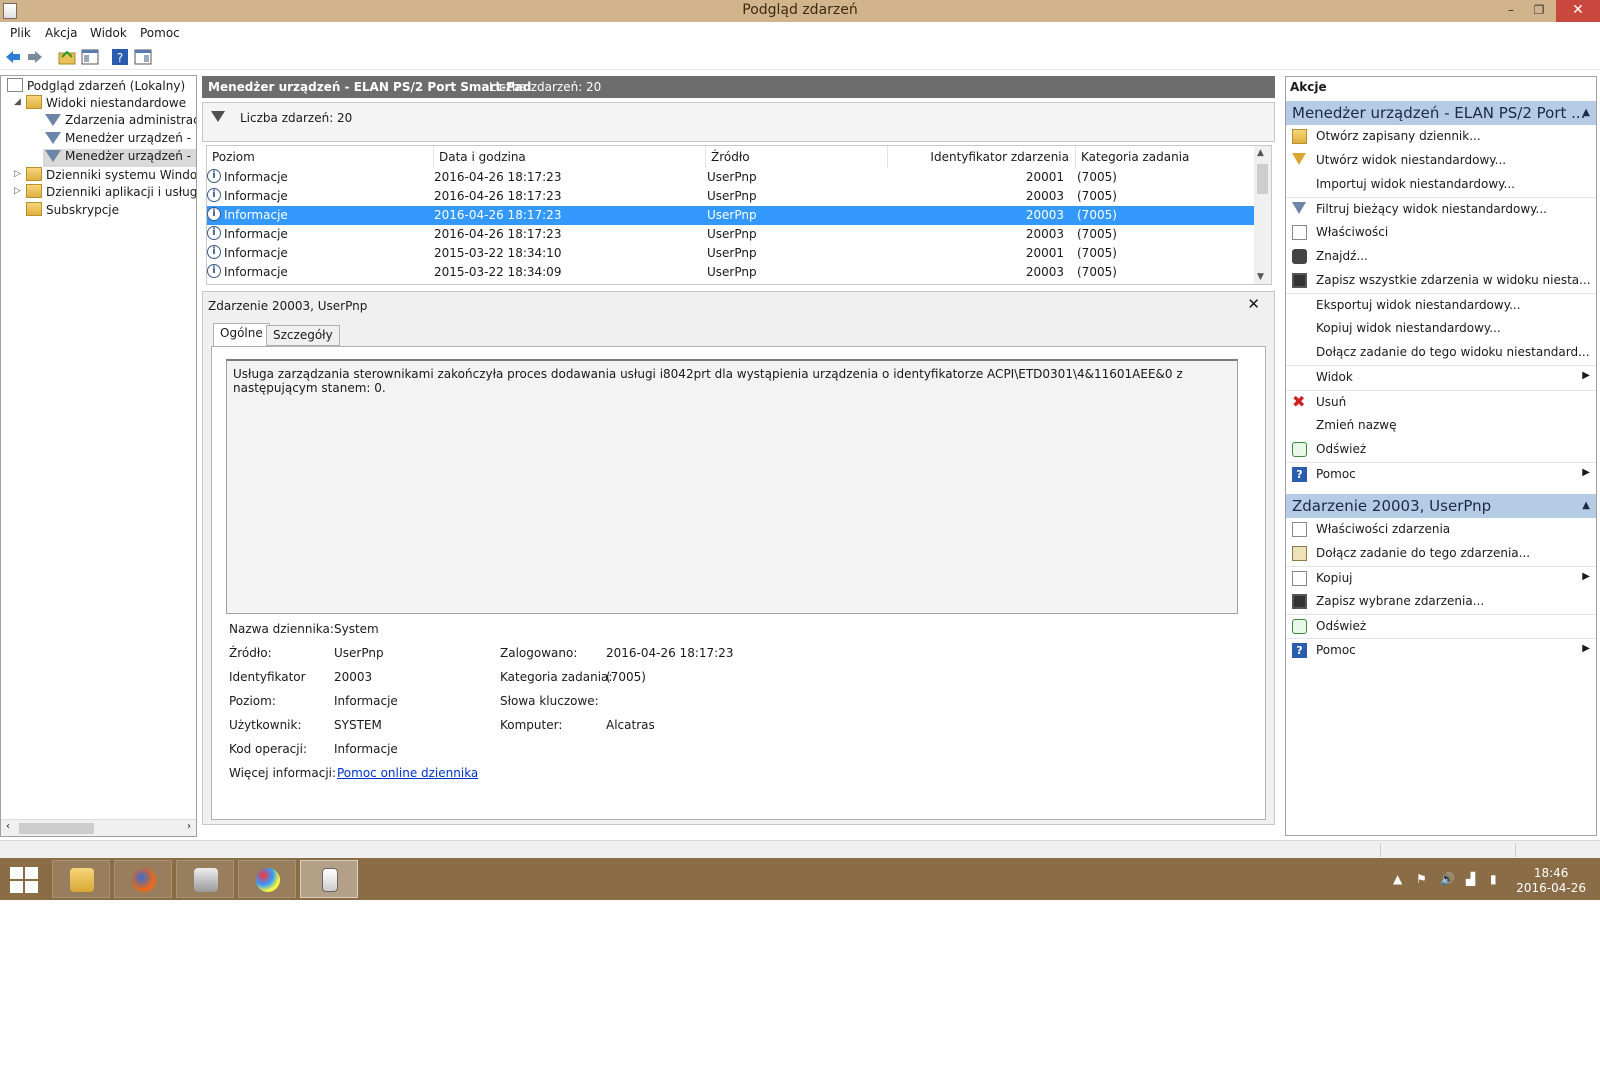 This screenshot has height=1088, width=1600. I want to click on show-hide-tree-icon, so click(90, 57).